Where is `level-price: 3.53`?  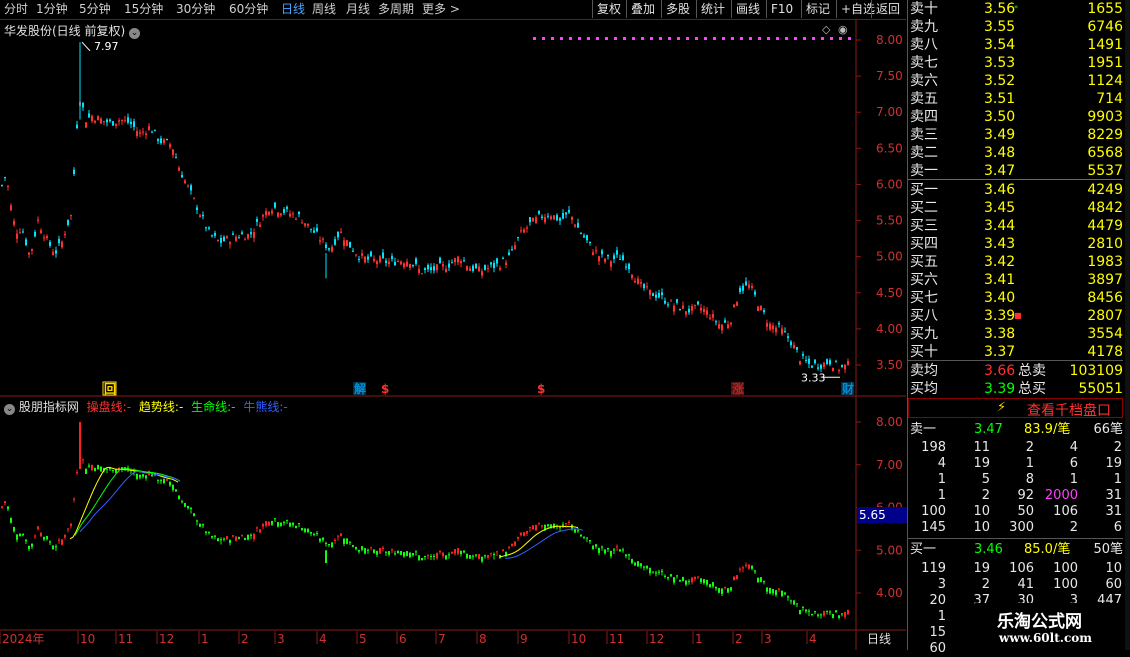
level-price: 3.53 is located at coordinates (1000, 63).